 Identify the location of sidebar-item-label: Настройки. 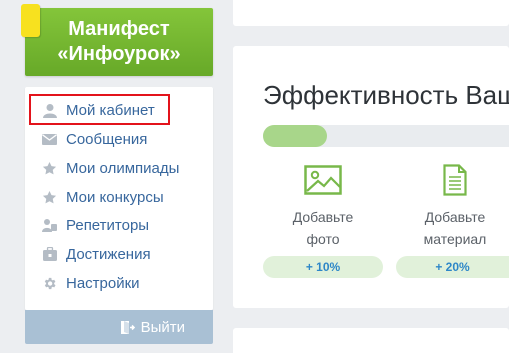
(103, 283).